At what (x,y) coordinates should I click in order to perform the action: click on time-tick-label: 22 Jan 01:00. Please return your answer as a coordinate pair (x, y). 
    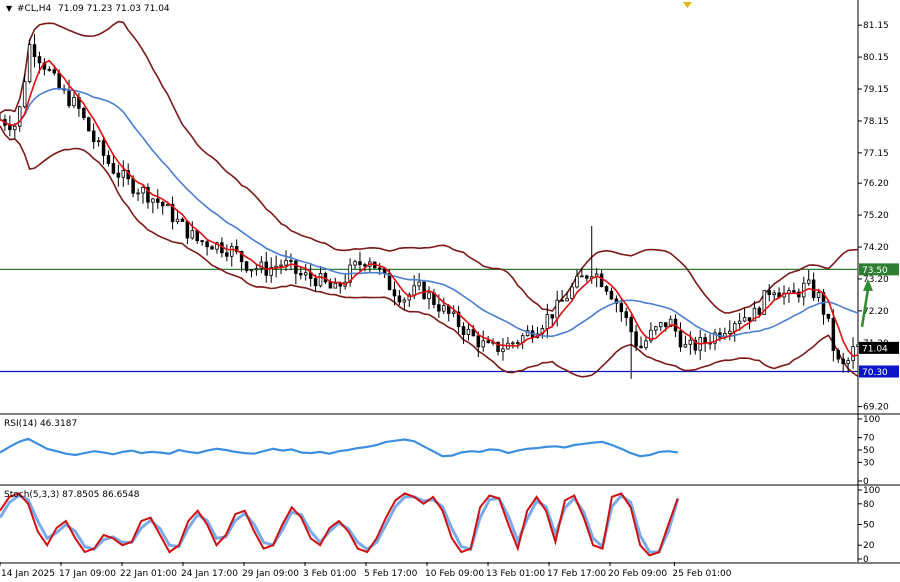
    Looking at the image, I should click on (148, 574).